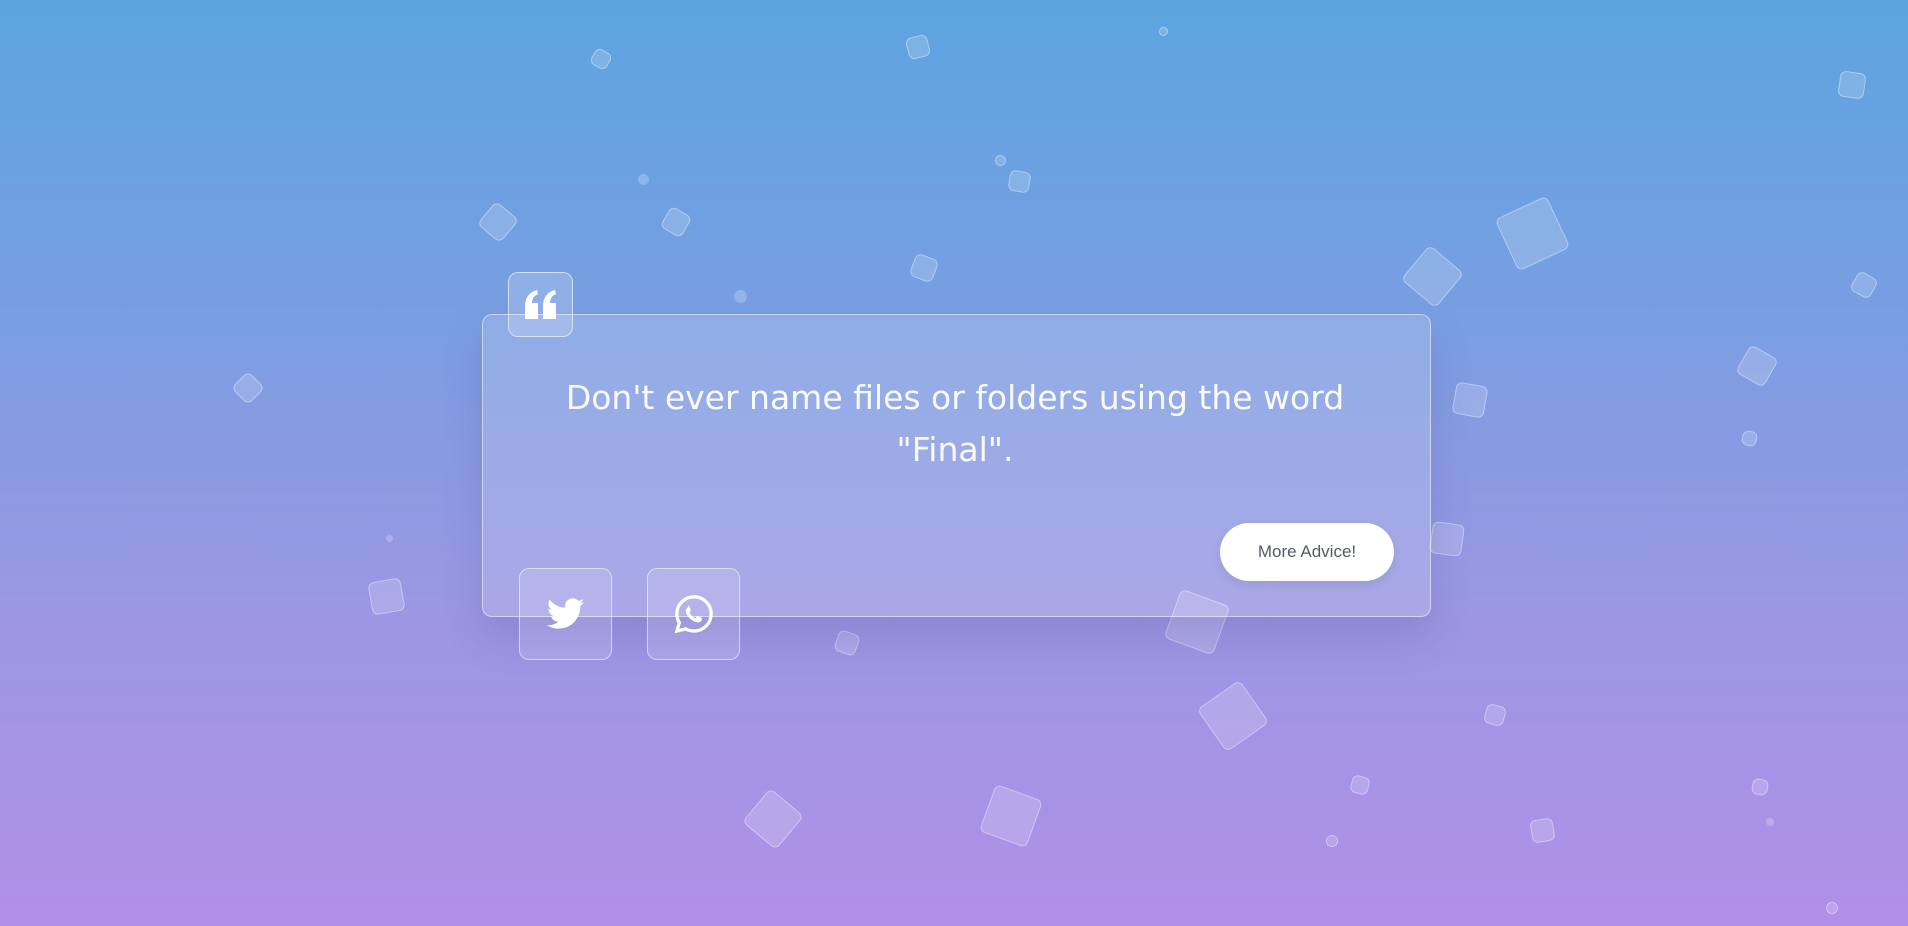 The height and width of the screenshot is (926, 1908). I want to click on more-advice-button: More Advice!, so click(1307, 552).